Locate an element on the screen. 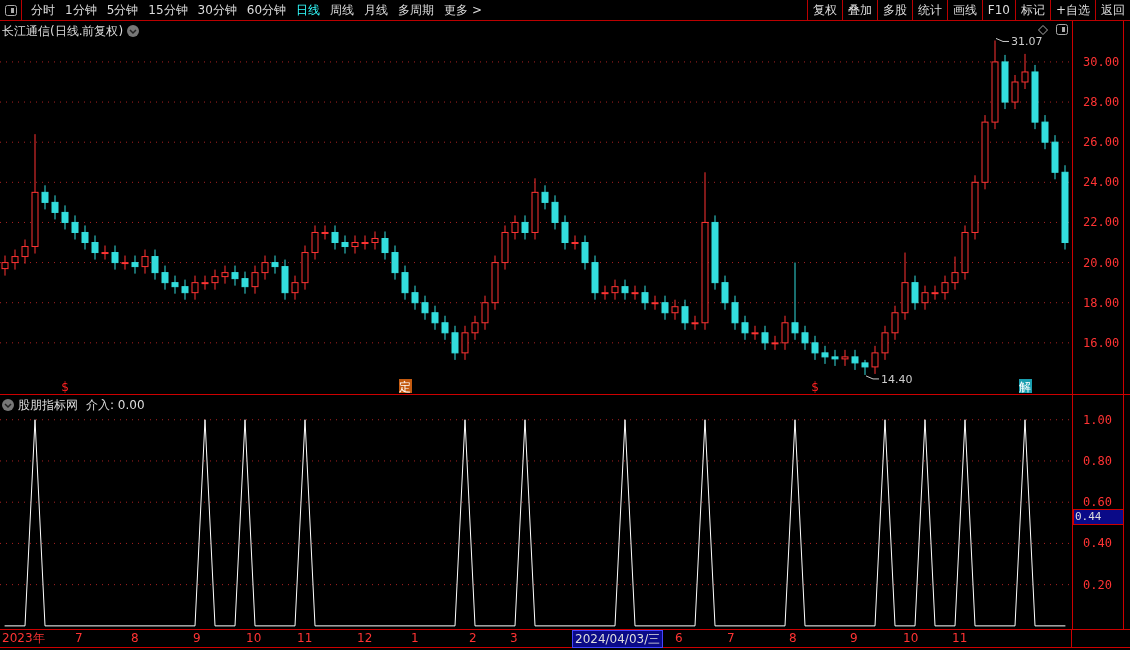 The image size is (1130, 650). period-tab: 分时 is located at coordinates (43, 10).